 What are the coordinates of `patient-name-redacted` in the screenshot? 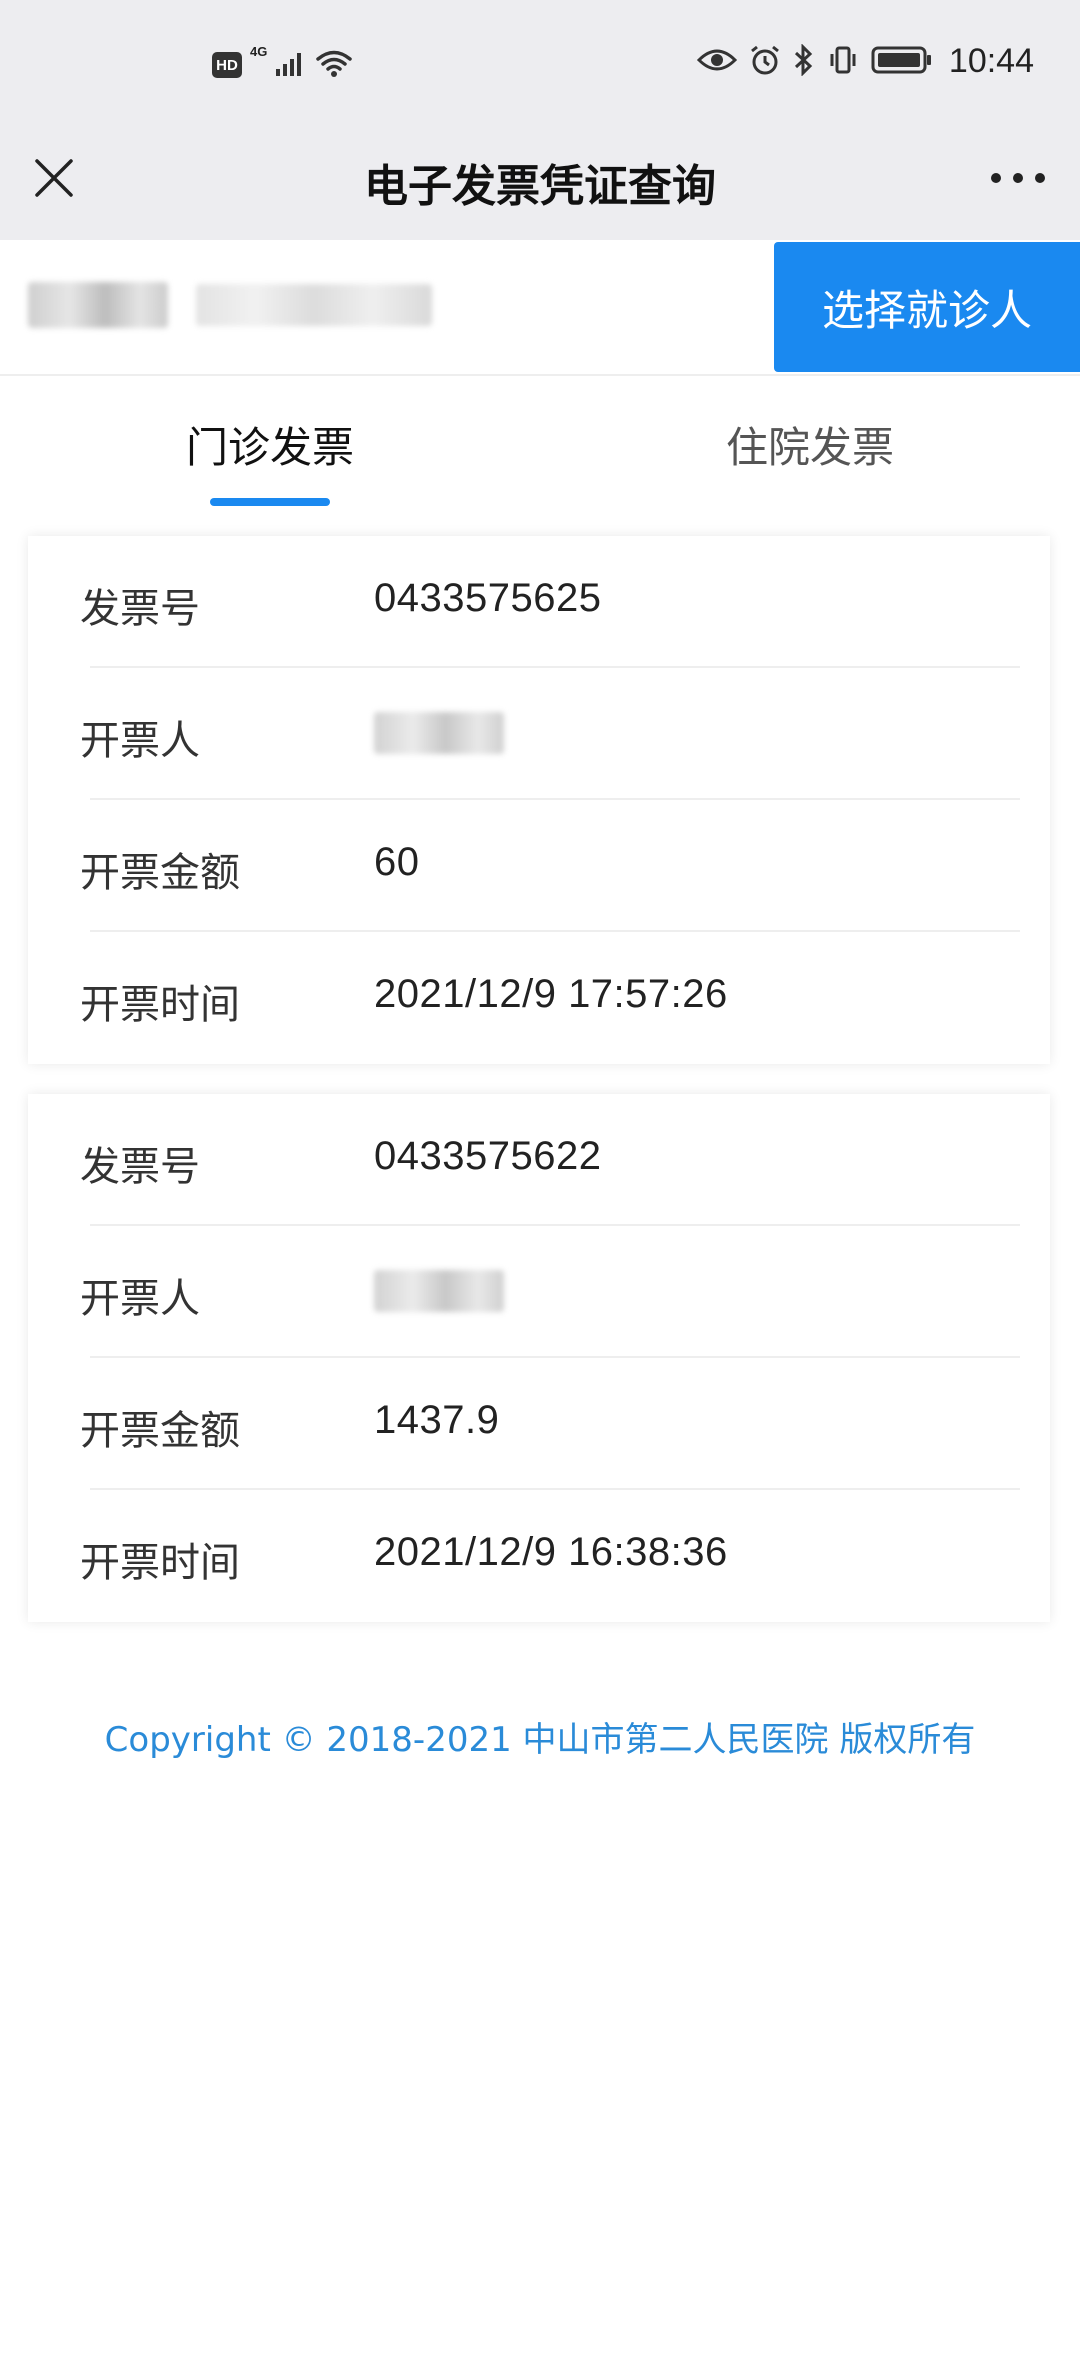 It's located at (98, 305).